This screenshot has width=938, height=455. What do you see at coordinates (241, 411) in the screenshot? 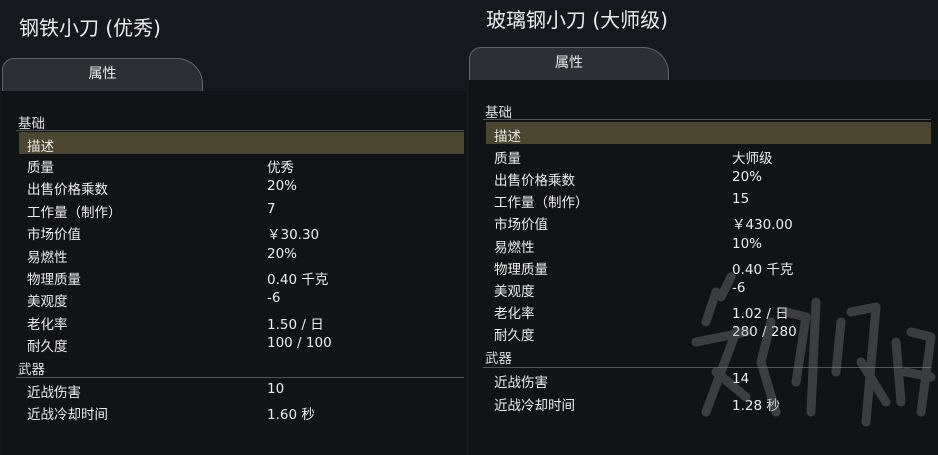
I see `stat-row-melee-cooldown: 近战冷却时间 1.60 秒` at bounding box center [241, 411].